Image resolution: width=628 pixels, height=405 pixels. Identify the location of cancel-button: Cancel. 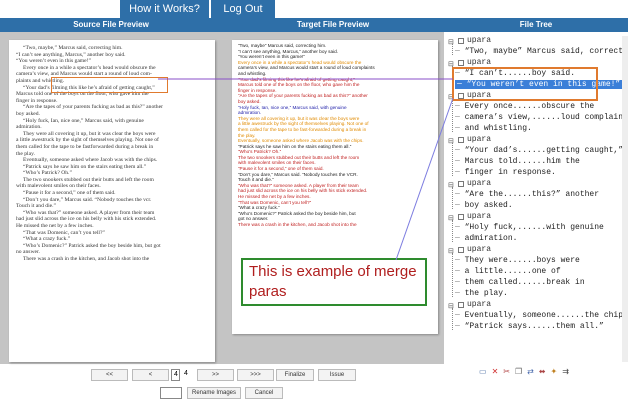
(264, 393).